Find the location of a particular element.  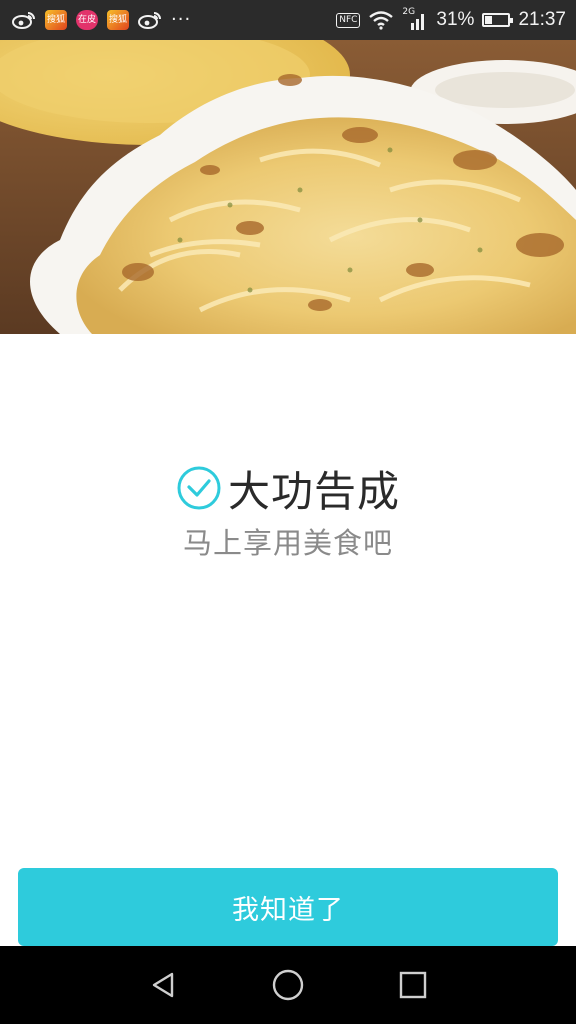

system-indicators: NFC 2G 31% 21:37 is located at coordinates (447, 19).